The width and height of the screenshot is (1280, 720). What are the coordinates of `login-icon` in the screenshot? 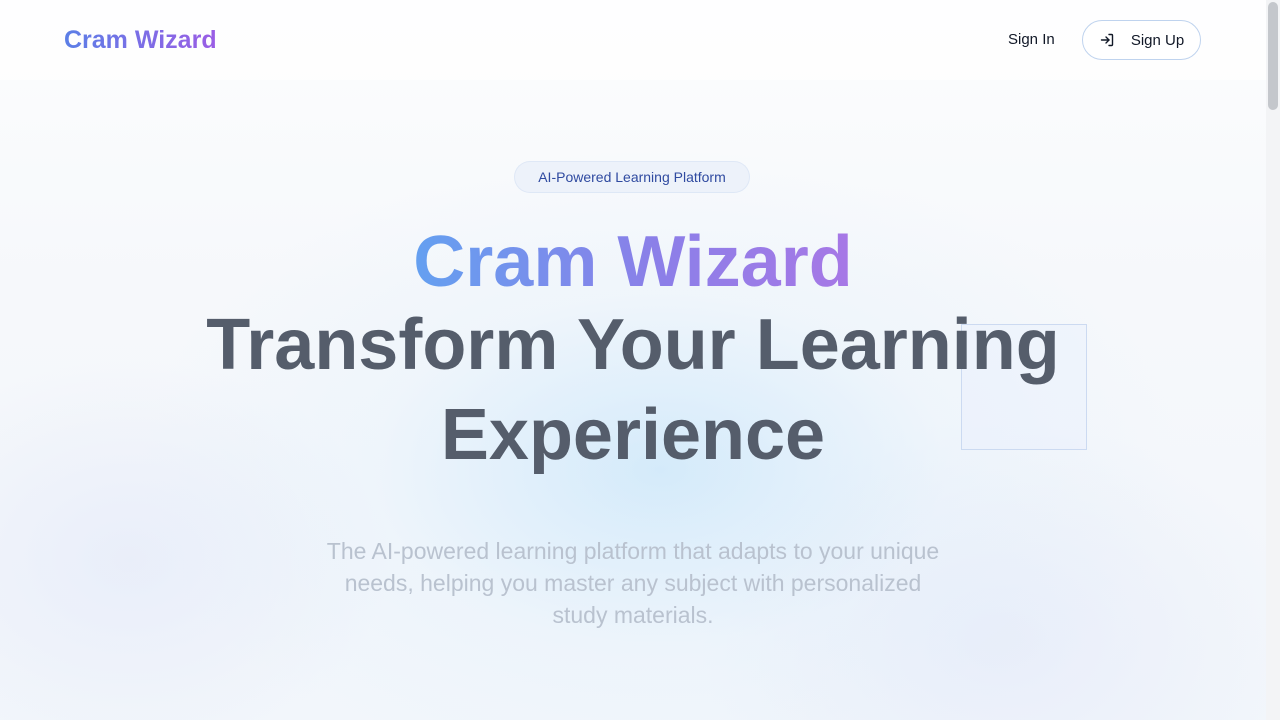 It's located at (1107, 40).